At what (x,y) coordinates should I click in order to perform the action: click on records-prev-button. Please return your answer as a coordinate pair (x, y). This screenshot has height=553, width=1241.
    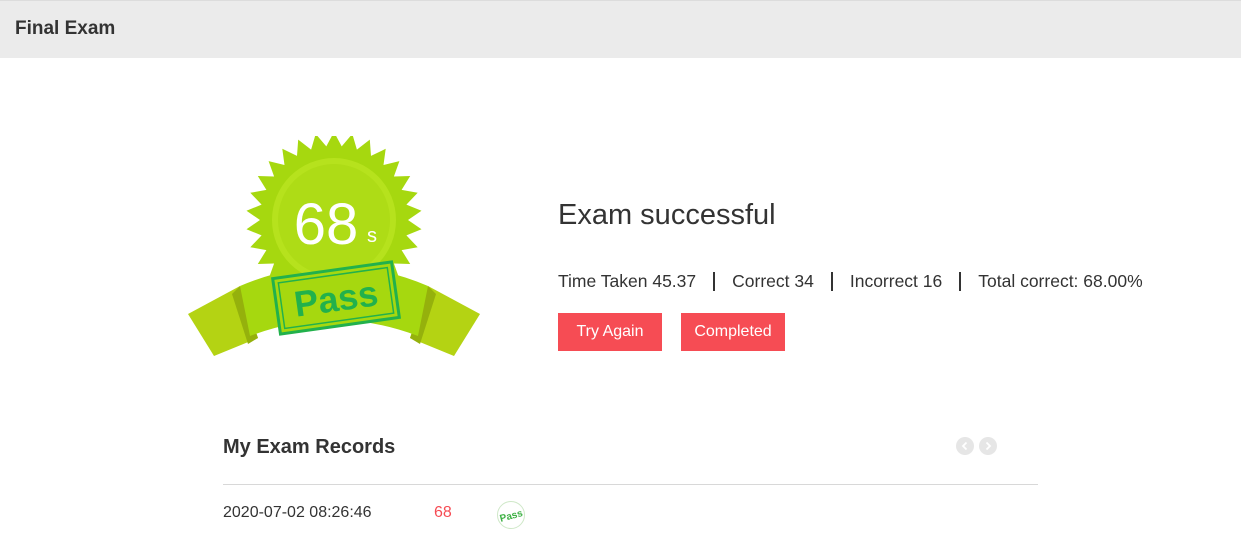
    Looking at the image, I should click on (965, 446).